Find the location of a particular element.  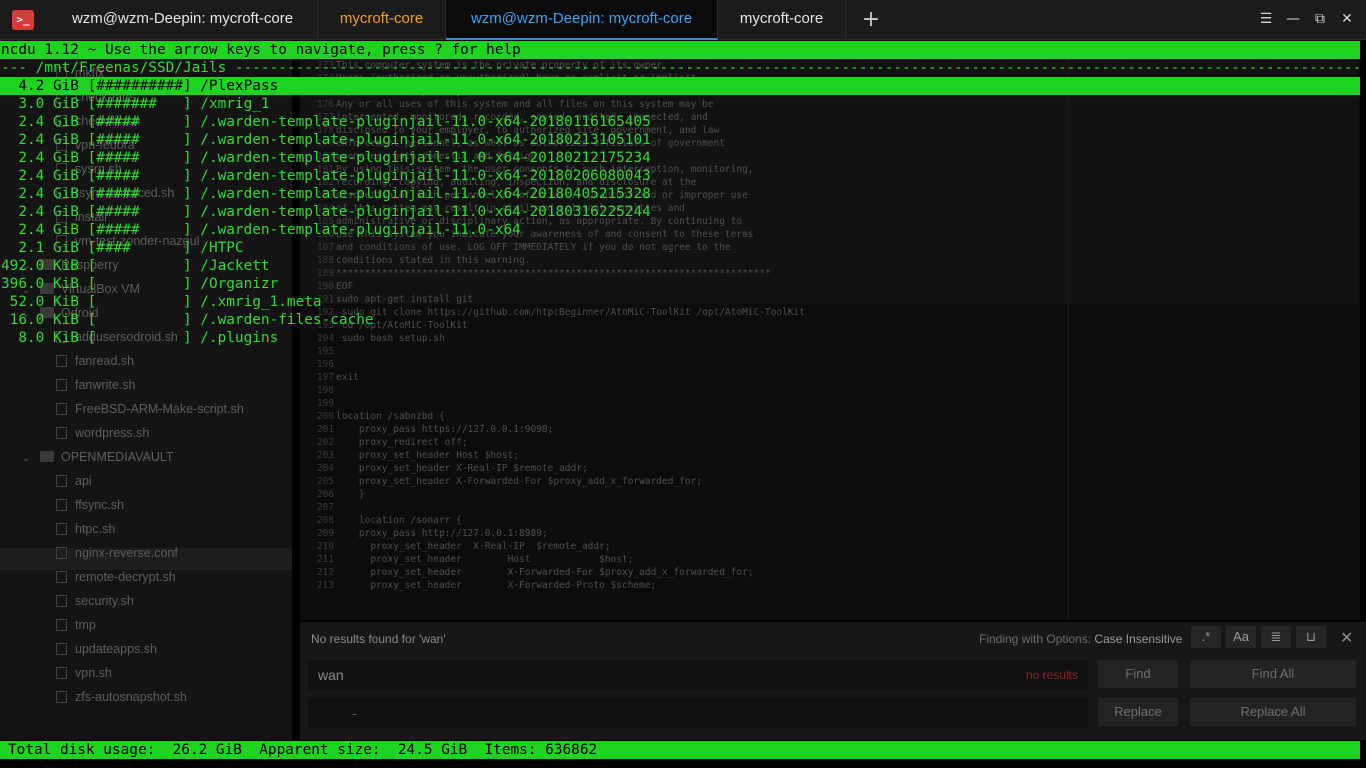

entry-name: /Organizr is located at coordinates (239, 284).